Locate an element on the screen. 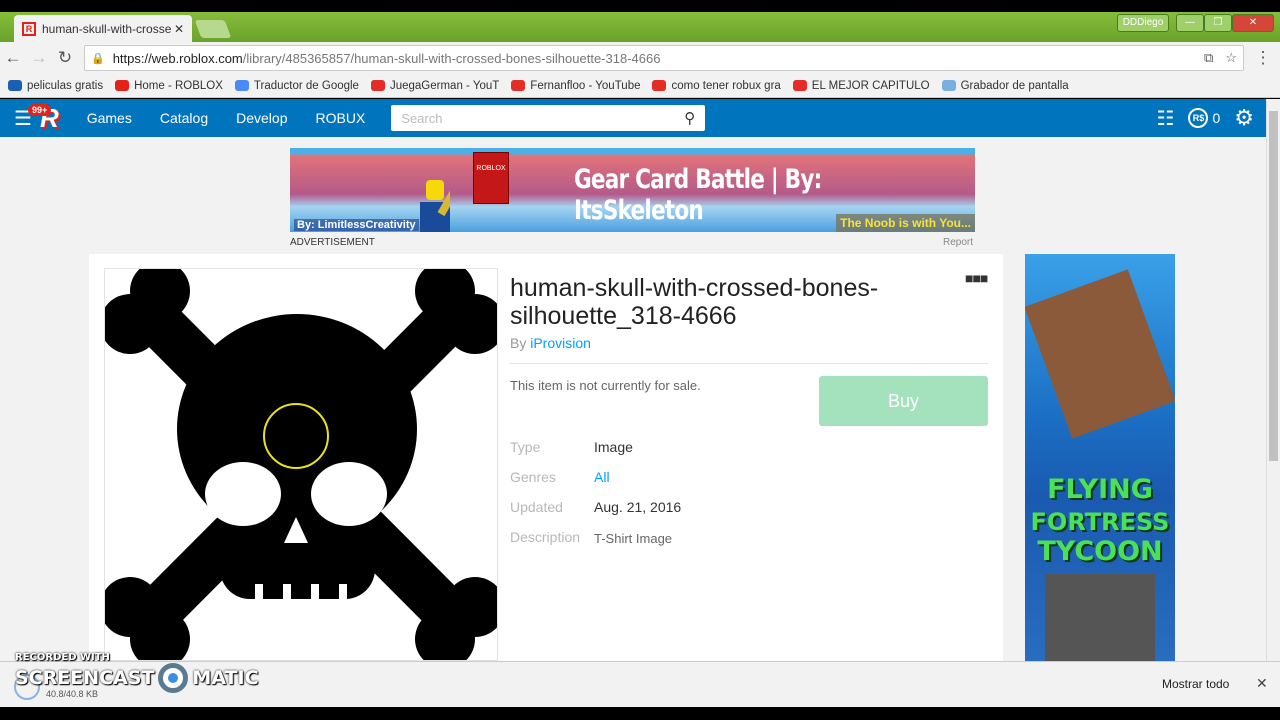 The height and width of the screenshot is (720, 1280). nav-catalog: Catalog is located at coordinates (184, 118).